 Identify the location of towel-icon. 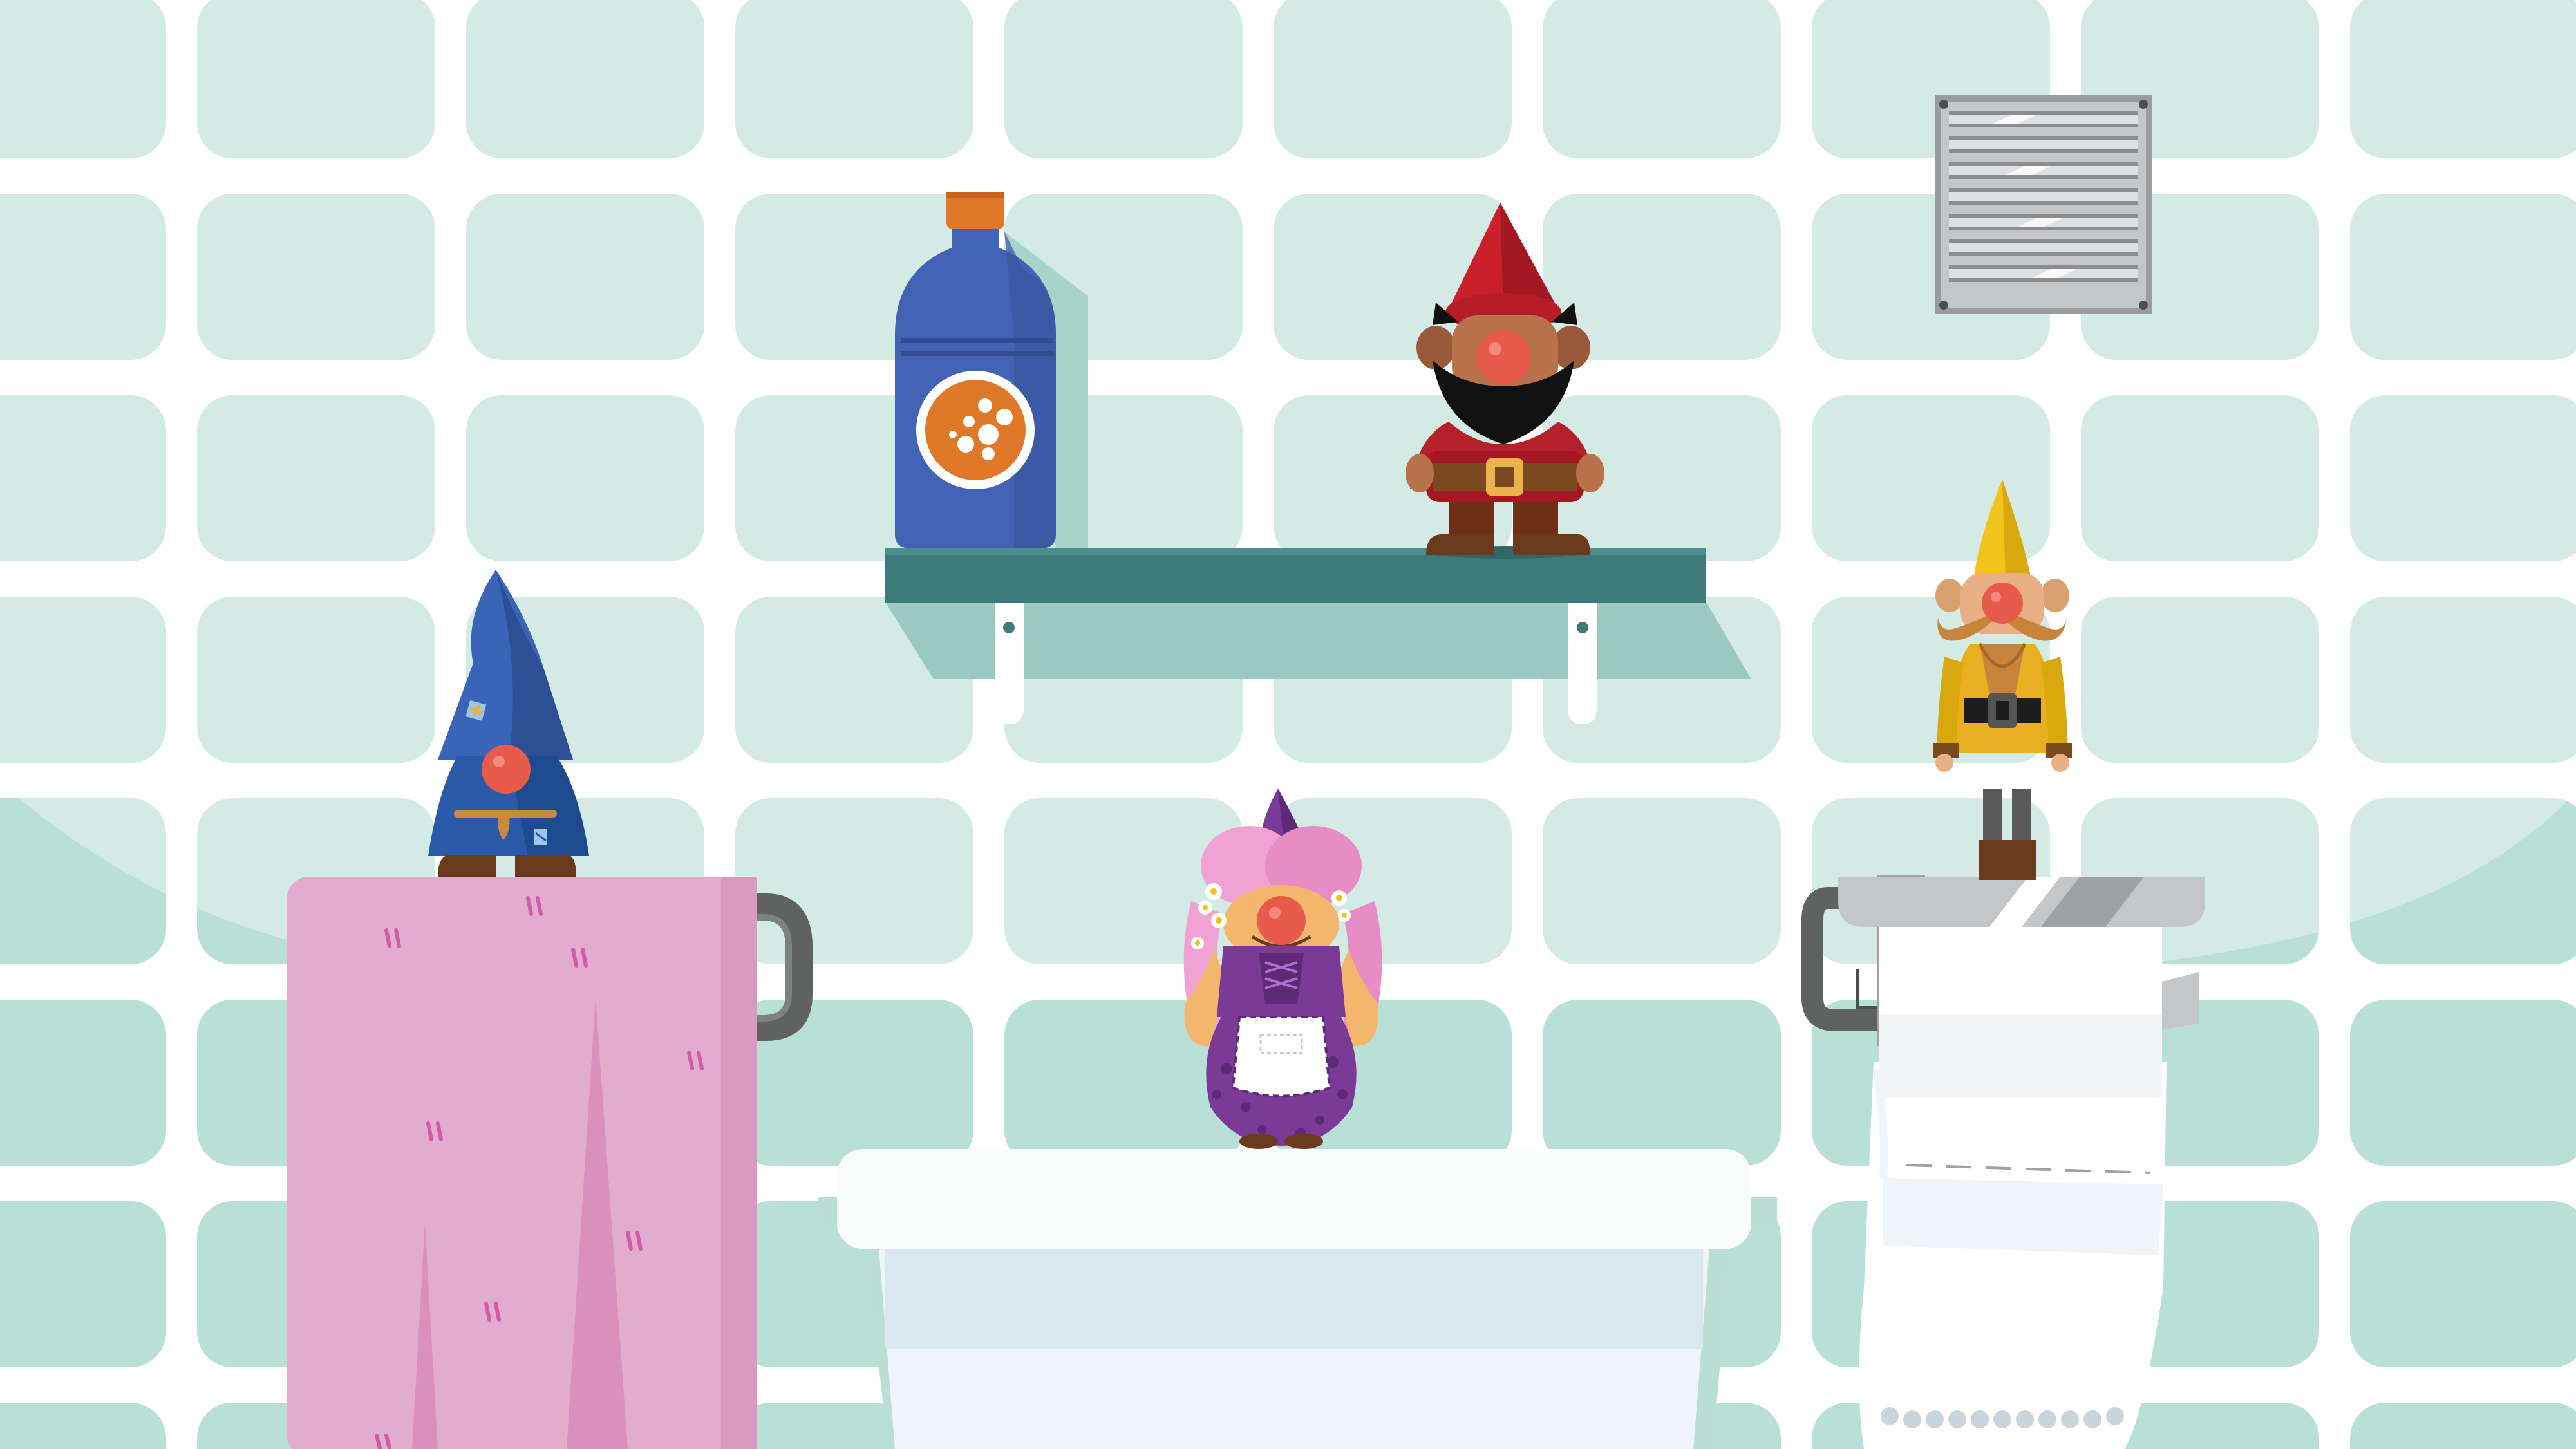
(550, 1163).